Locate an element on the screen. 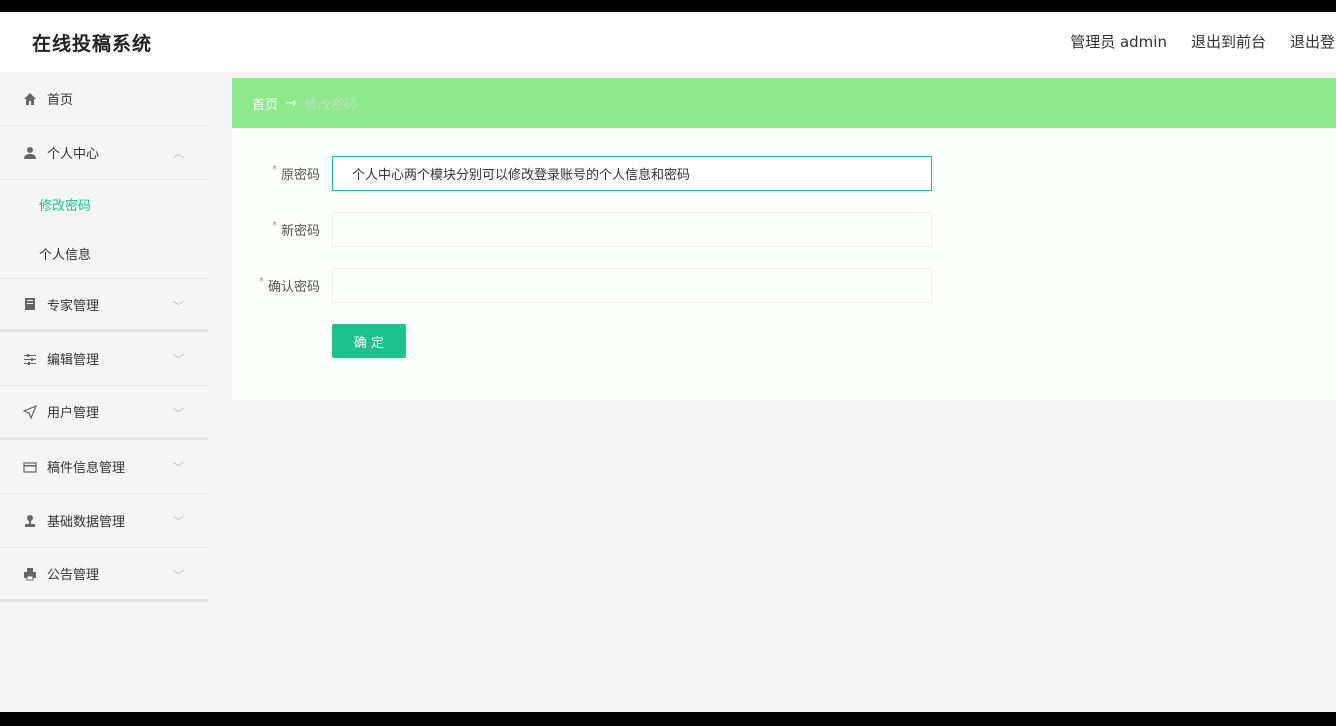 Image resolution: width=1336 pixels, height=726 pixels. stamp-icon is located at coordinates (30, 521).